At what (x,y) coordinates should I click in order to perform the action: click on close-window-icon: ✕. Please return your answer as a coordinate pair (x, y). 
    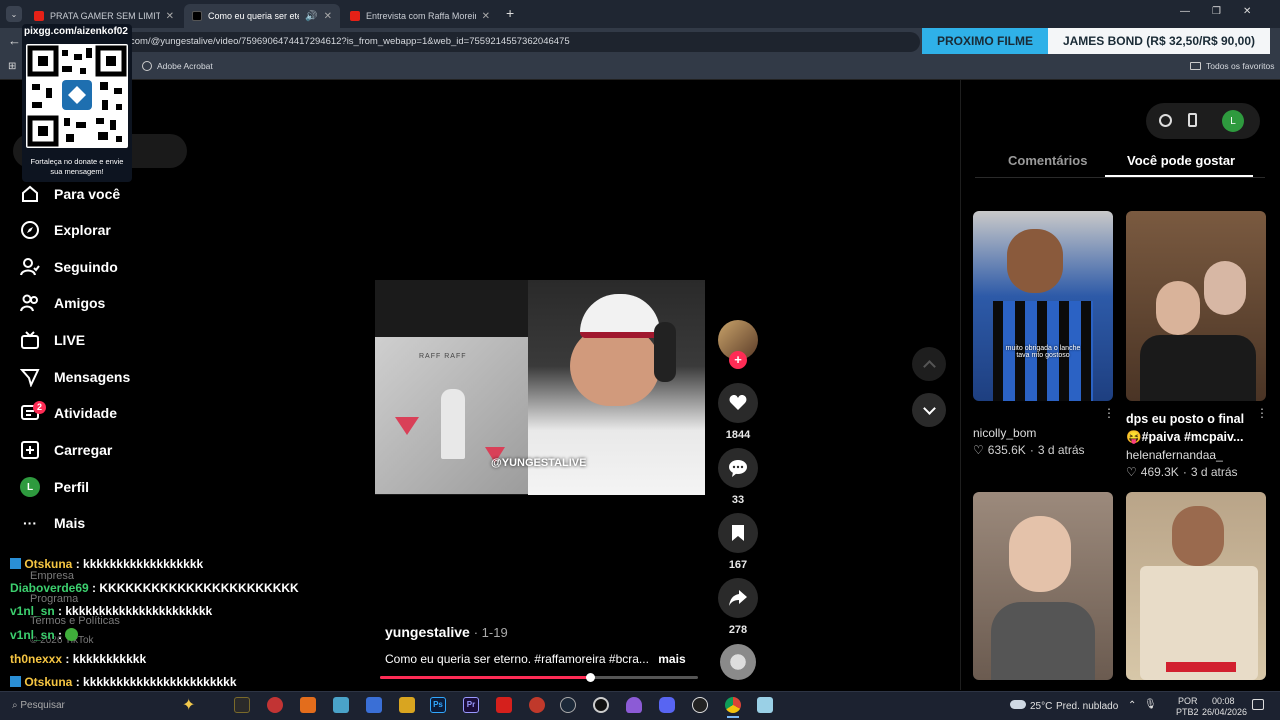
    Looking at the image, I should click on (1247, 11).